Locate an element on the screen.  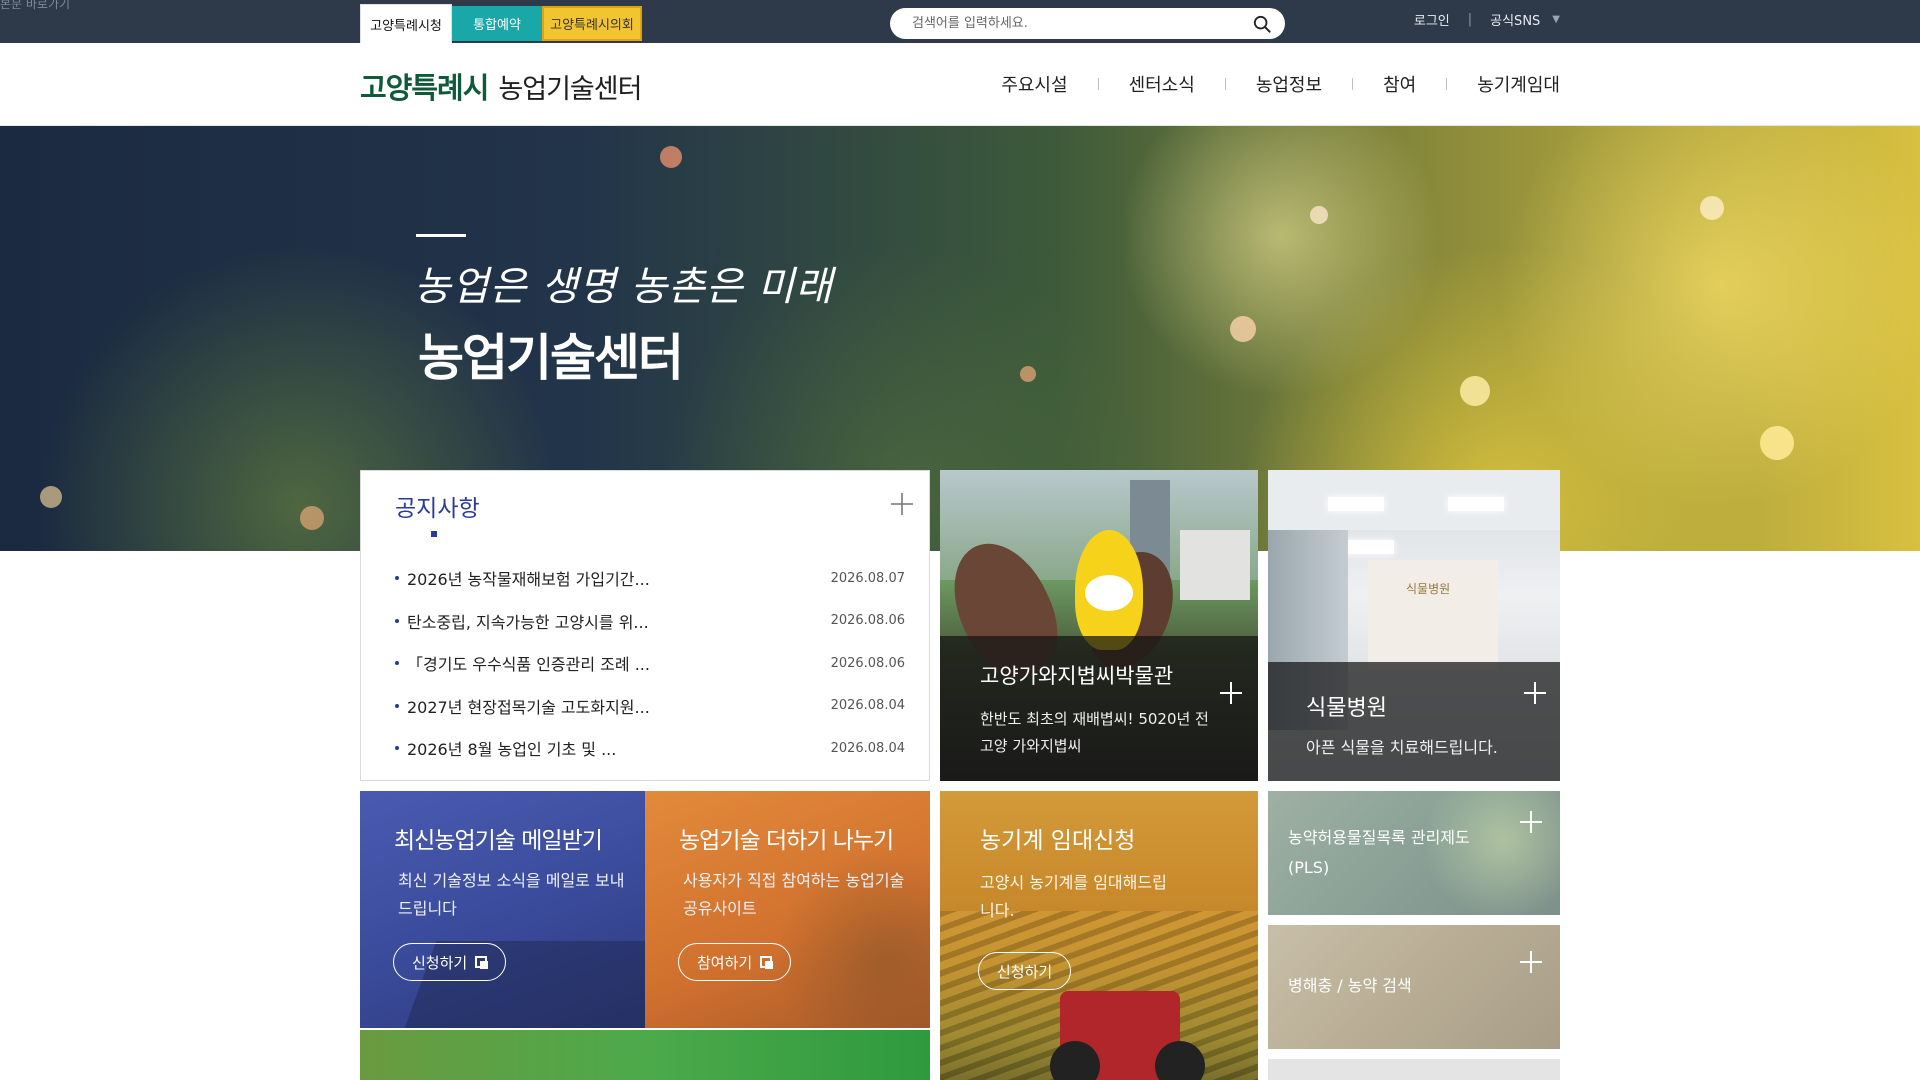
tile-pls: 농약허용물질목록 관리제도(PLS) is located at coordinates (1414, 853).